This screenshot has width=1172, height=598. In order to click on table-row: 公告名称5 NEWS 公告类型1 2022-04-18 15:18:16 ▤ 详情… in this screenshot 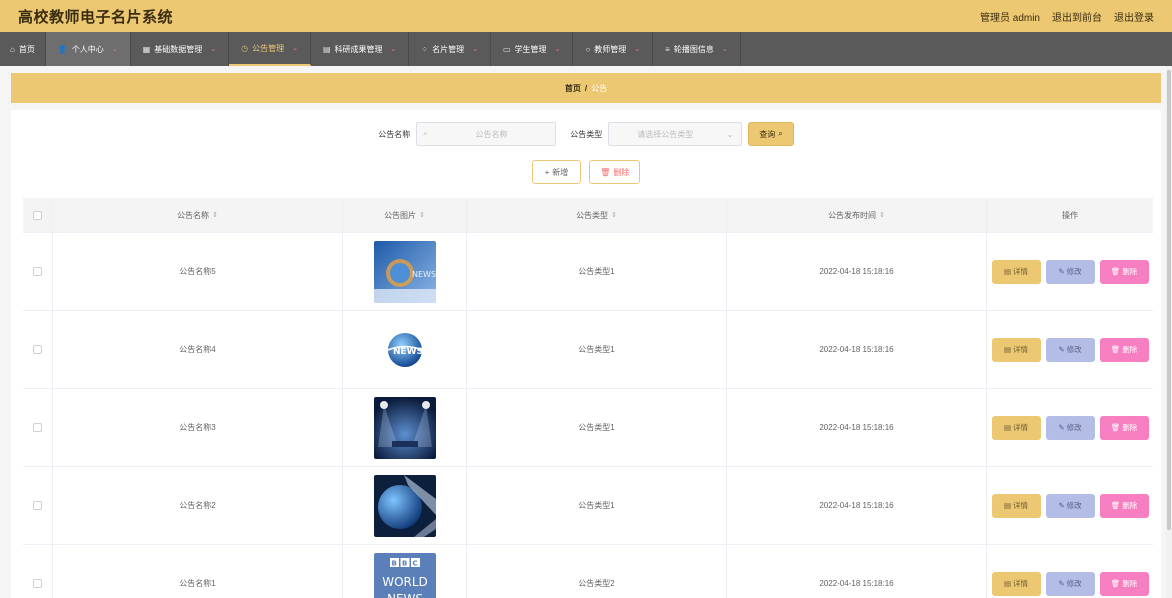, I will do `click(588, 272)`.